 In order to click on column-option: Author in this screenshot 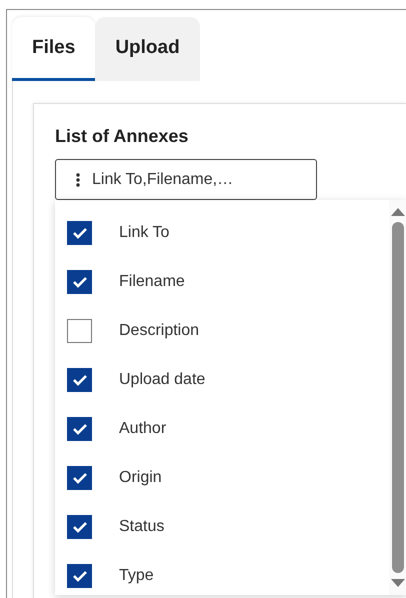, I will do `click(142, 429)`.